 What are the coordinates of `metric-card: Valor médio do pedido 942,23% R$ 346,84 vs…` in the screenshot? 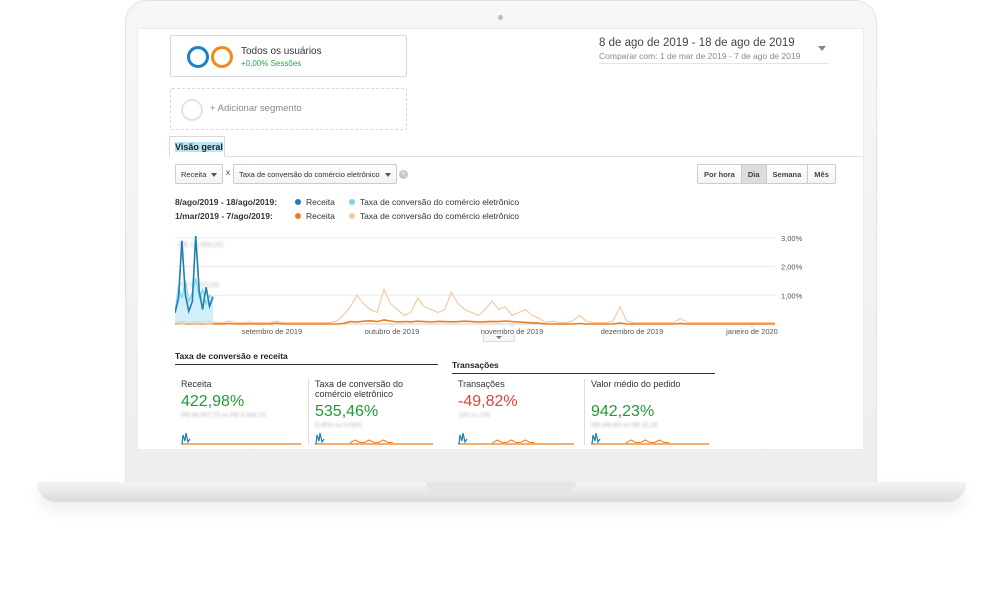 It's located at (649, 412).